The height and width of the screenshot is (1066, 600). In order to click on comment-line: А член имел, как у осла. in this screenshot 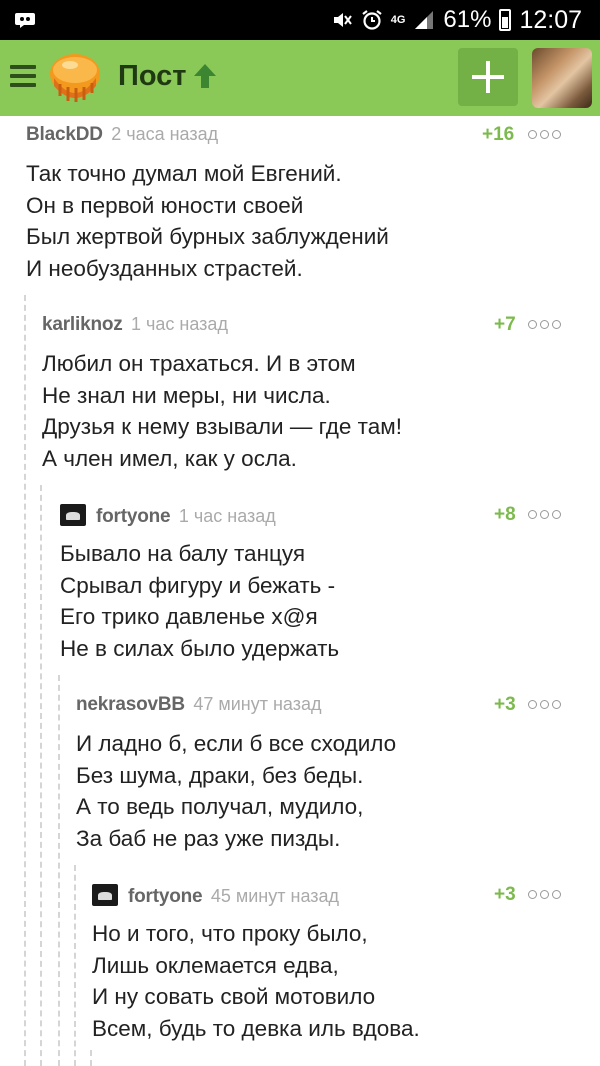, I will do `click(169, 458)`.